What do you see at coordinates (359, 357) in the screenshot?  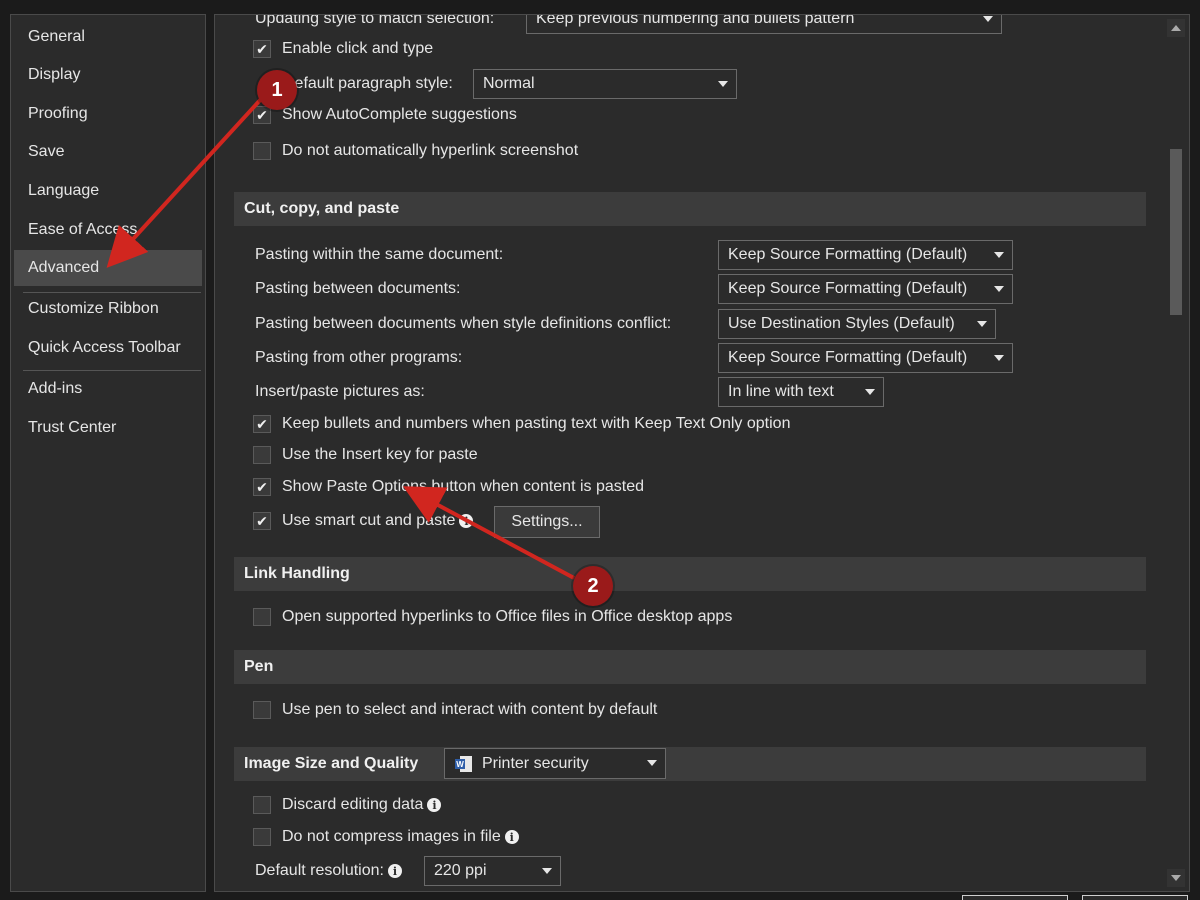 I see `paste-other-programs-label: Pasting from other programs:` at bounding box center [359, 357].